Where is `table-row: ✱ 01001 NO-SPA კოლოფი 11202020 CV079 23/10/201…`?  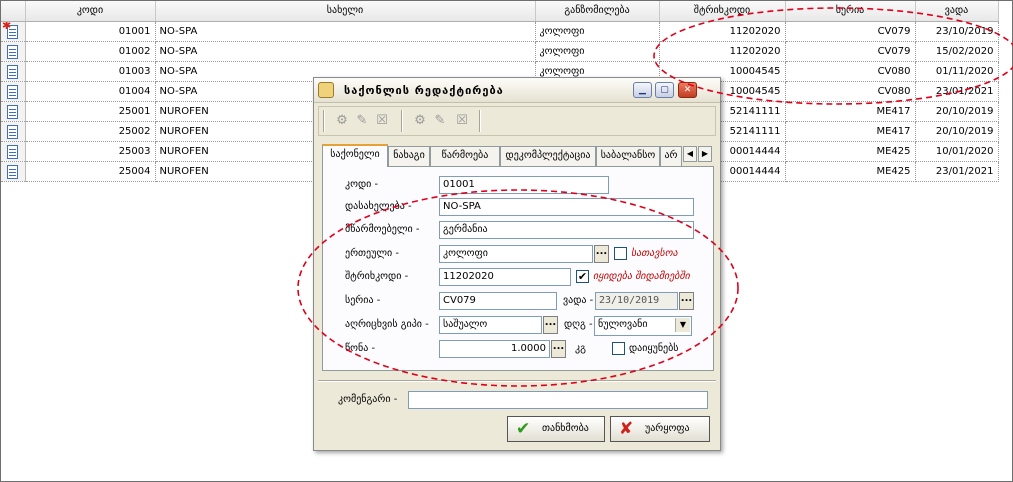 table-row: ✱ 01001 NO-SPA კოლოფი 11202020 CV079 23/10/201… is located at coordinates (500, 31).